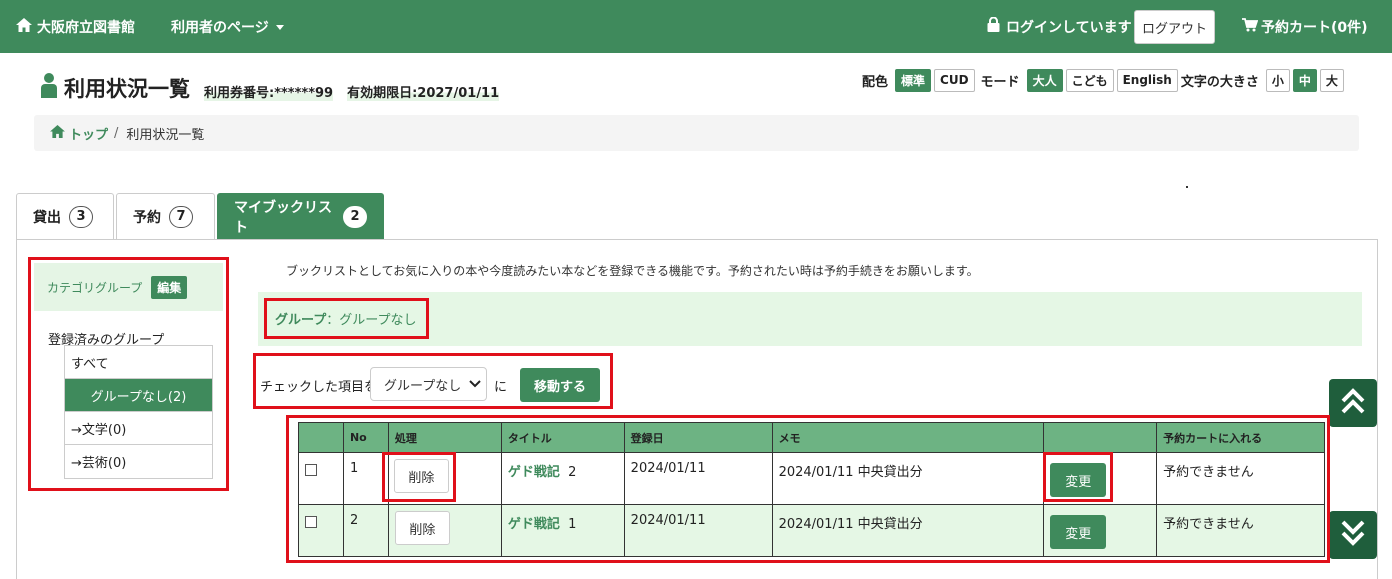 This screenshot has width=1392, height=579. I want to click on row-memo: 2024/01/11 中央貸出分, so click(908, 478).